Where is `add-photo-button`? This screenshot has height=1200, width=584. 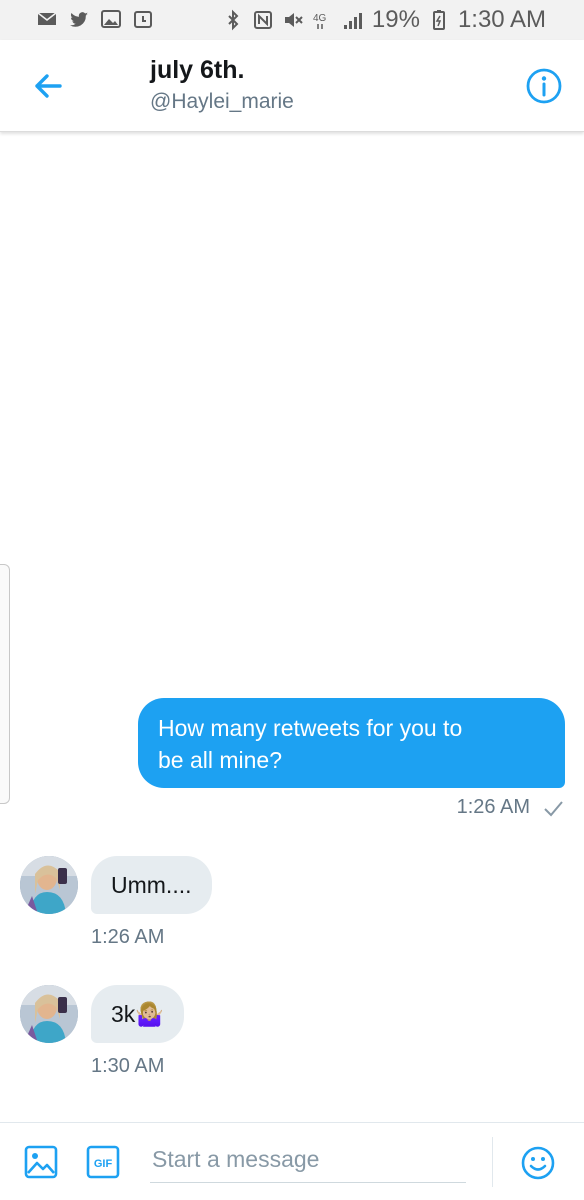
add-photo-button is located at coordinates (41, 1162).